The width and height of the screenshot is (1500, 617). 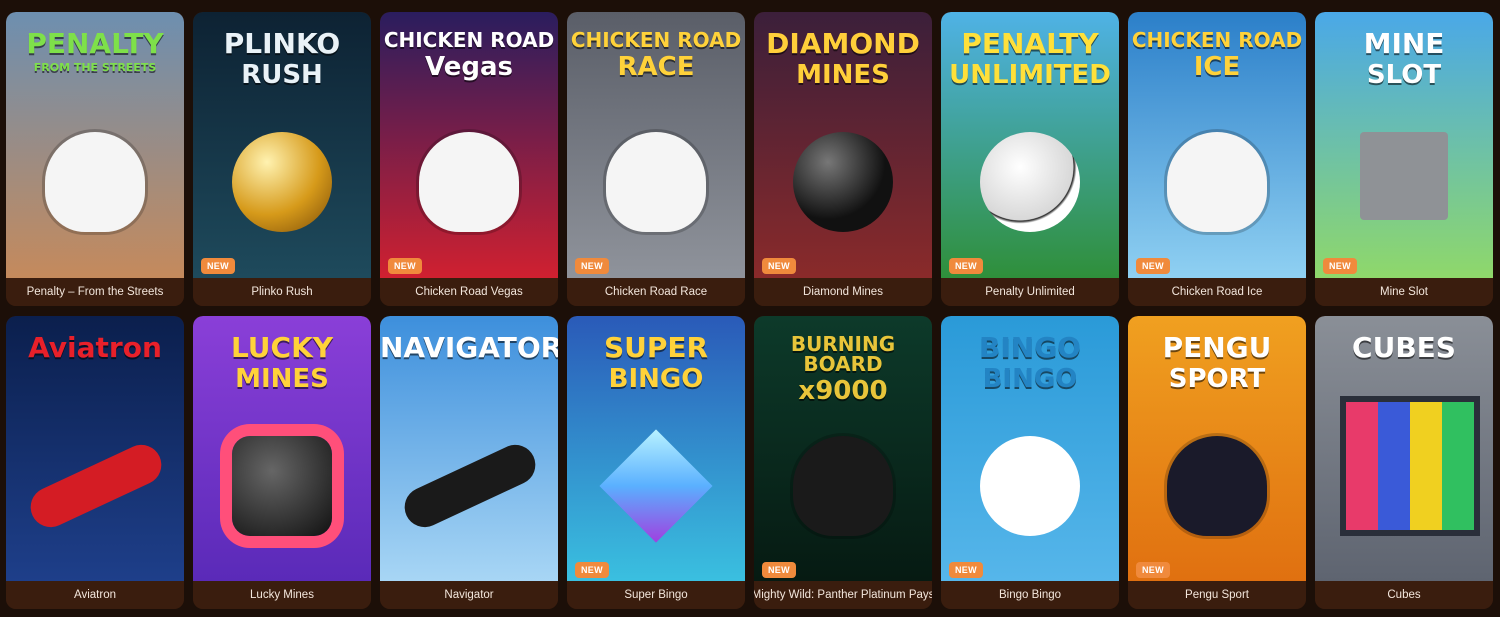 What do you see at coordinates (1404, 43) in the screenshot?
I see `logo-line-1: MINE` at bounding box center [1404, 43].